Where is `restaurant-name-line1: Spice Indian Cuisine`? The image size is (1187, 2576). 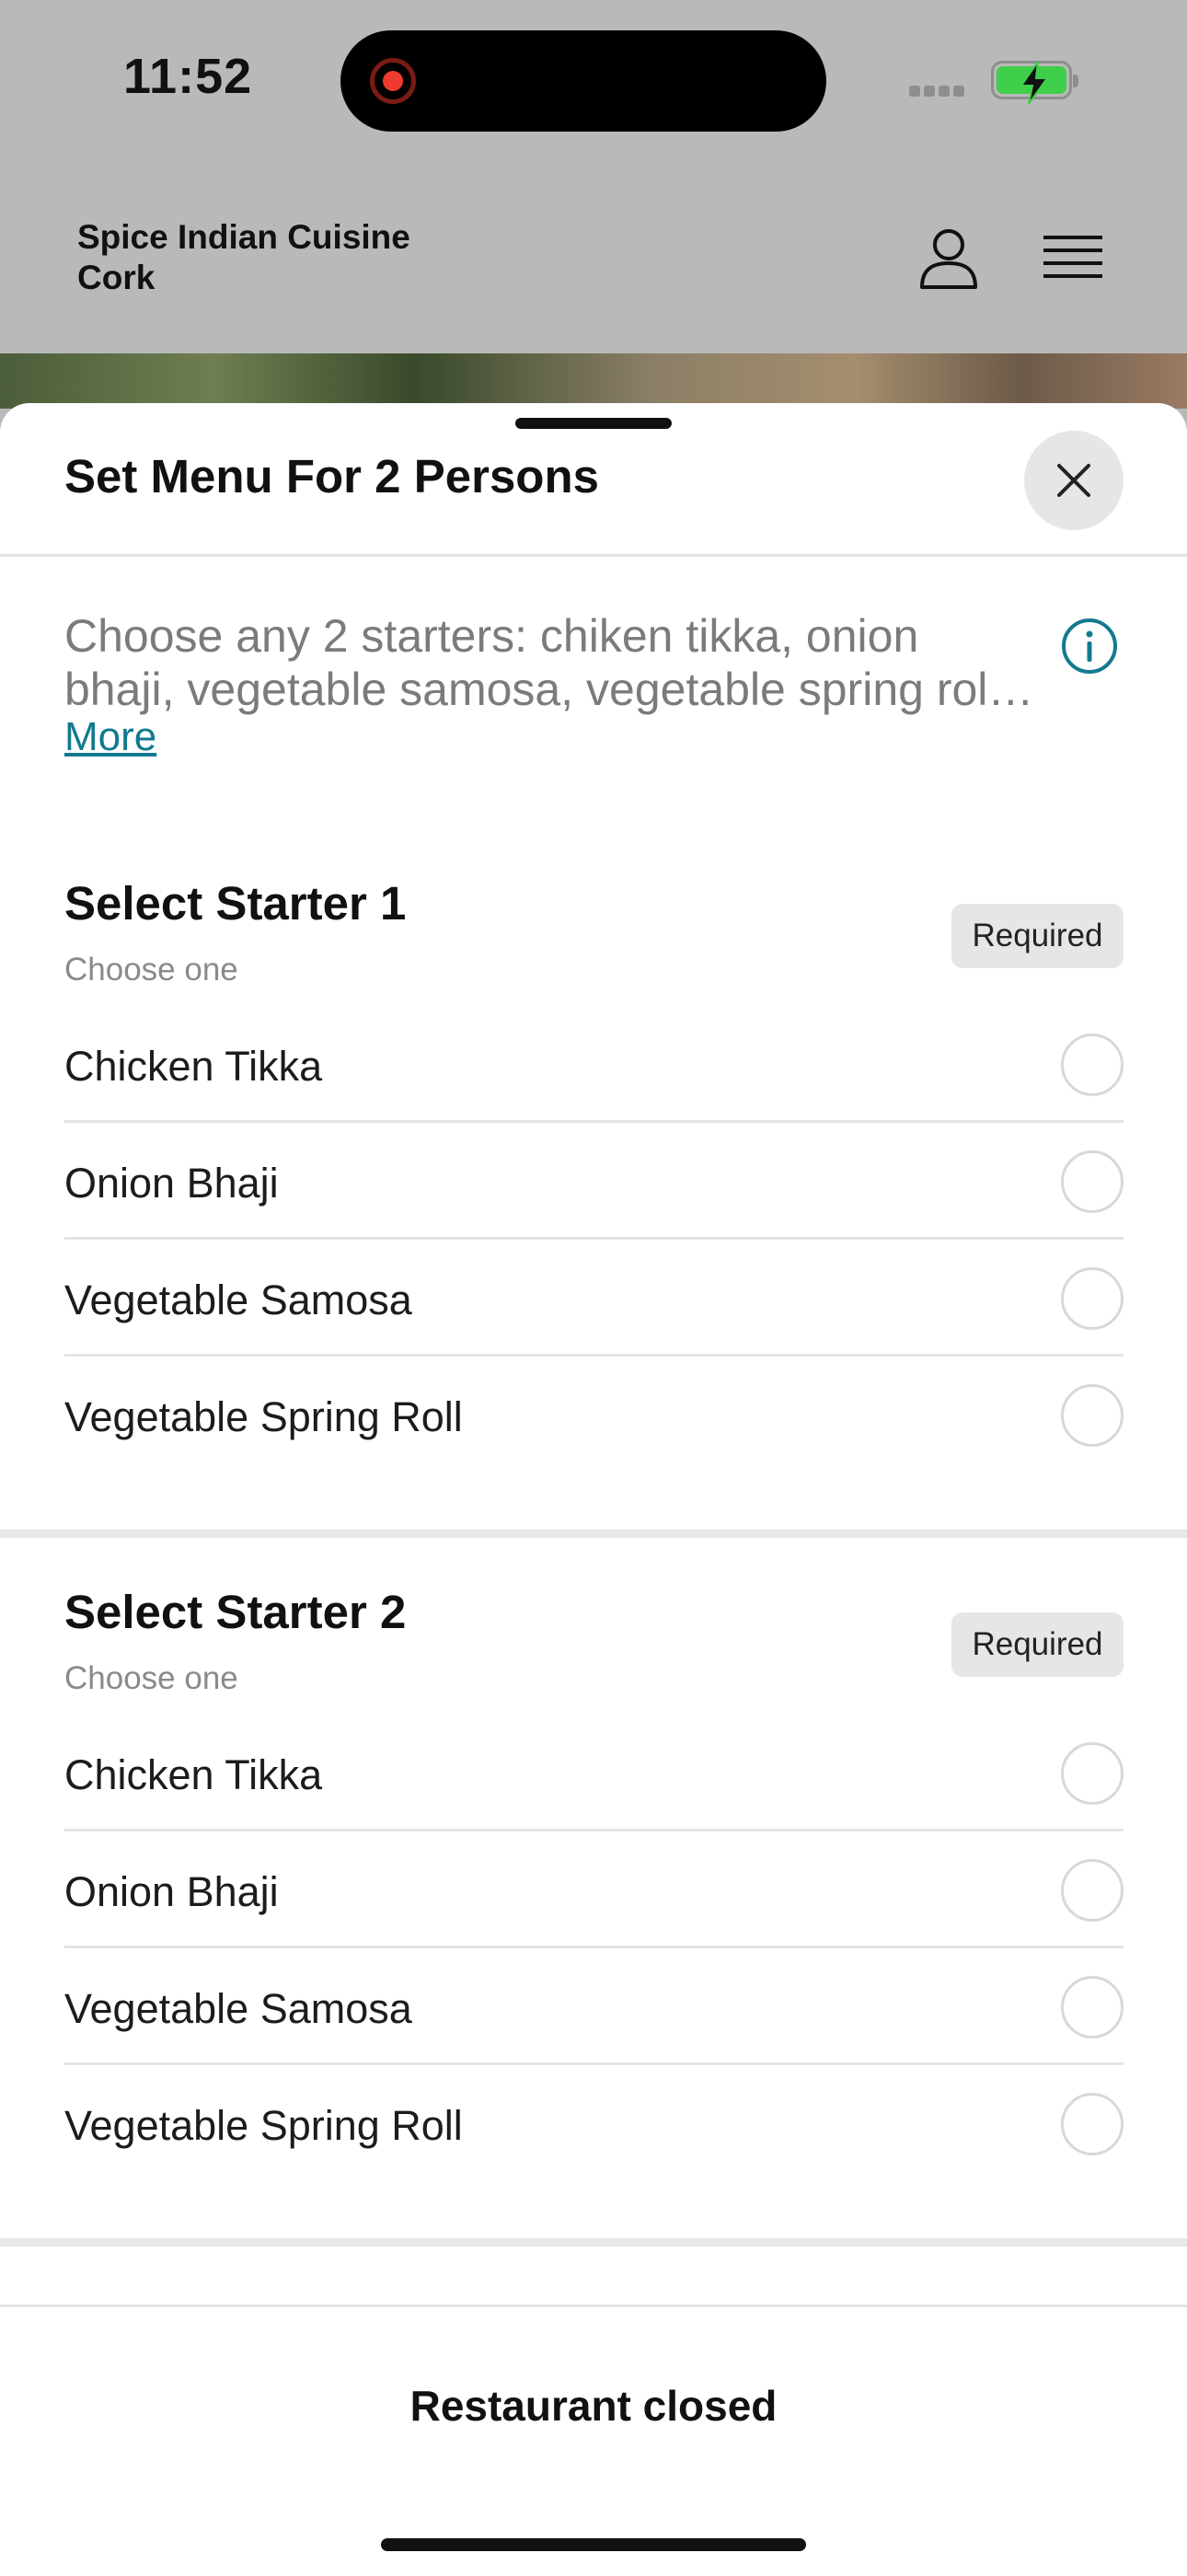 restaurant-name-line1: Spice Indian Cuisine is located at coordinates (243, 237).